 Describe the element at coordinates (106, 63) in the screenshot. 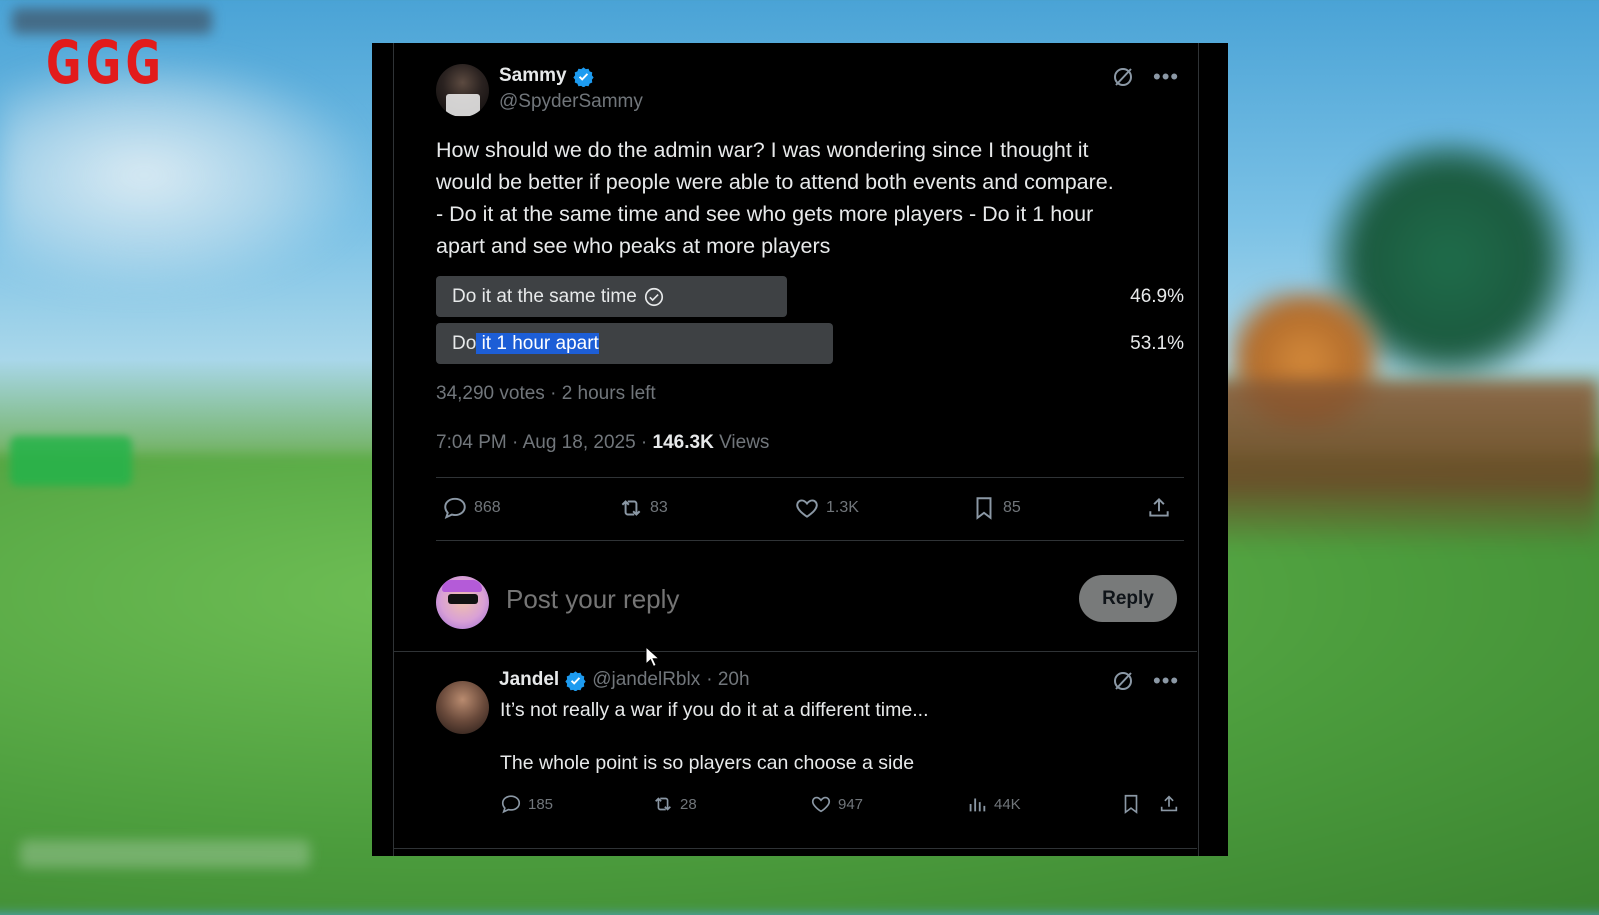

I see `channel-logo: GGG` at that location.